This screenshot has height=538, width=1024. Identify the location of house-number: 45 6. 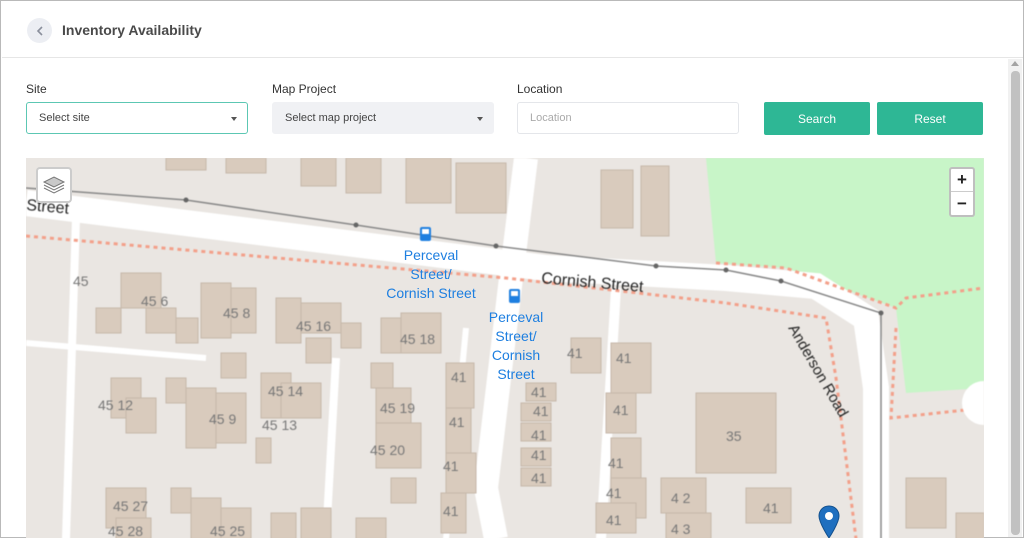
(154, 301).